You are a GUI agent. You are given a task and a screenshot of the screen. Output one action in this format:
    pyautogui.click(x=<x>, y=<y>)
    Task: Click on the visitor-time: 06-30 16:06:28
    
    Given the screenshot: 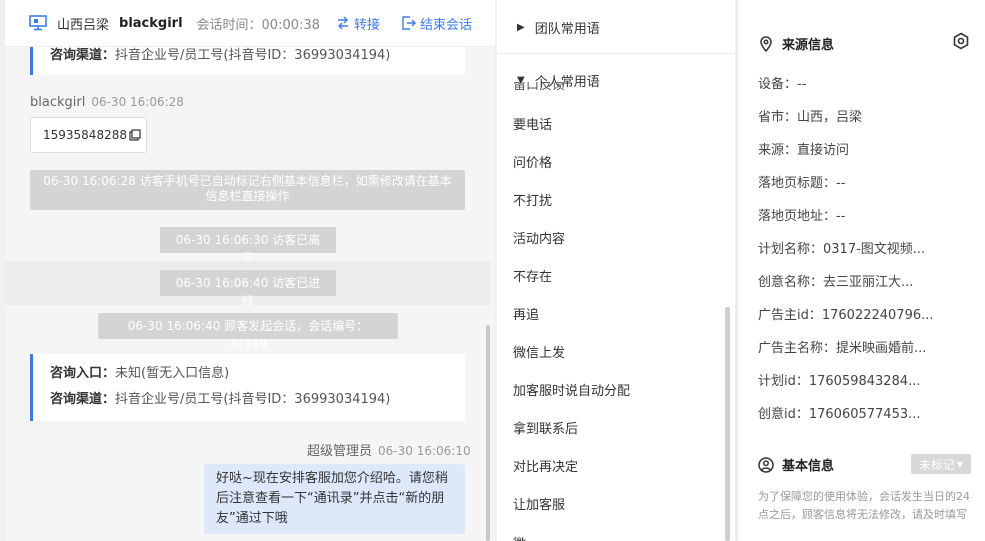 What is the action you would take?
    pyautogui.click(x=137, y=102)
    